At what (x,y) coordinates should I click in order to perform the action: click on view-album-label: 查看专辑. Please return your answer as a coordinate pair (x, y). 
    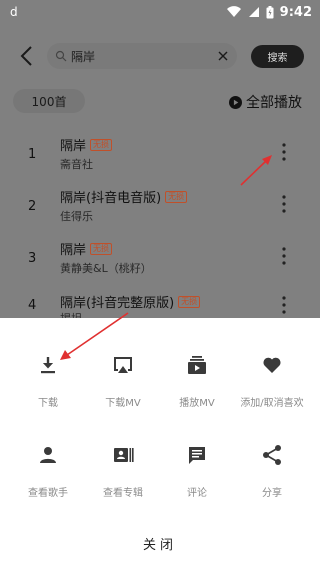
    Looking at the image, I should click on (123, 493).